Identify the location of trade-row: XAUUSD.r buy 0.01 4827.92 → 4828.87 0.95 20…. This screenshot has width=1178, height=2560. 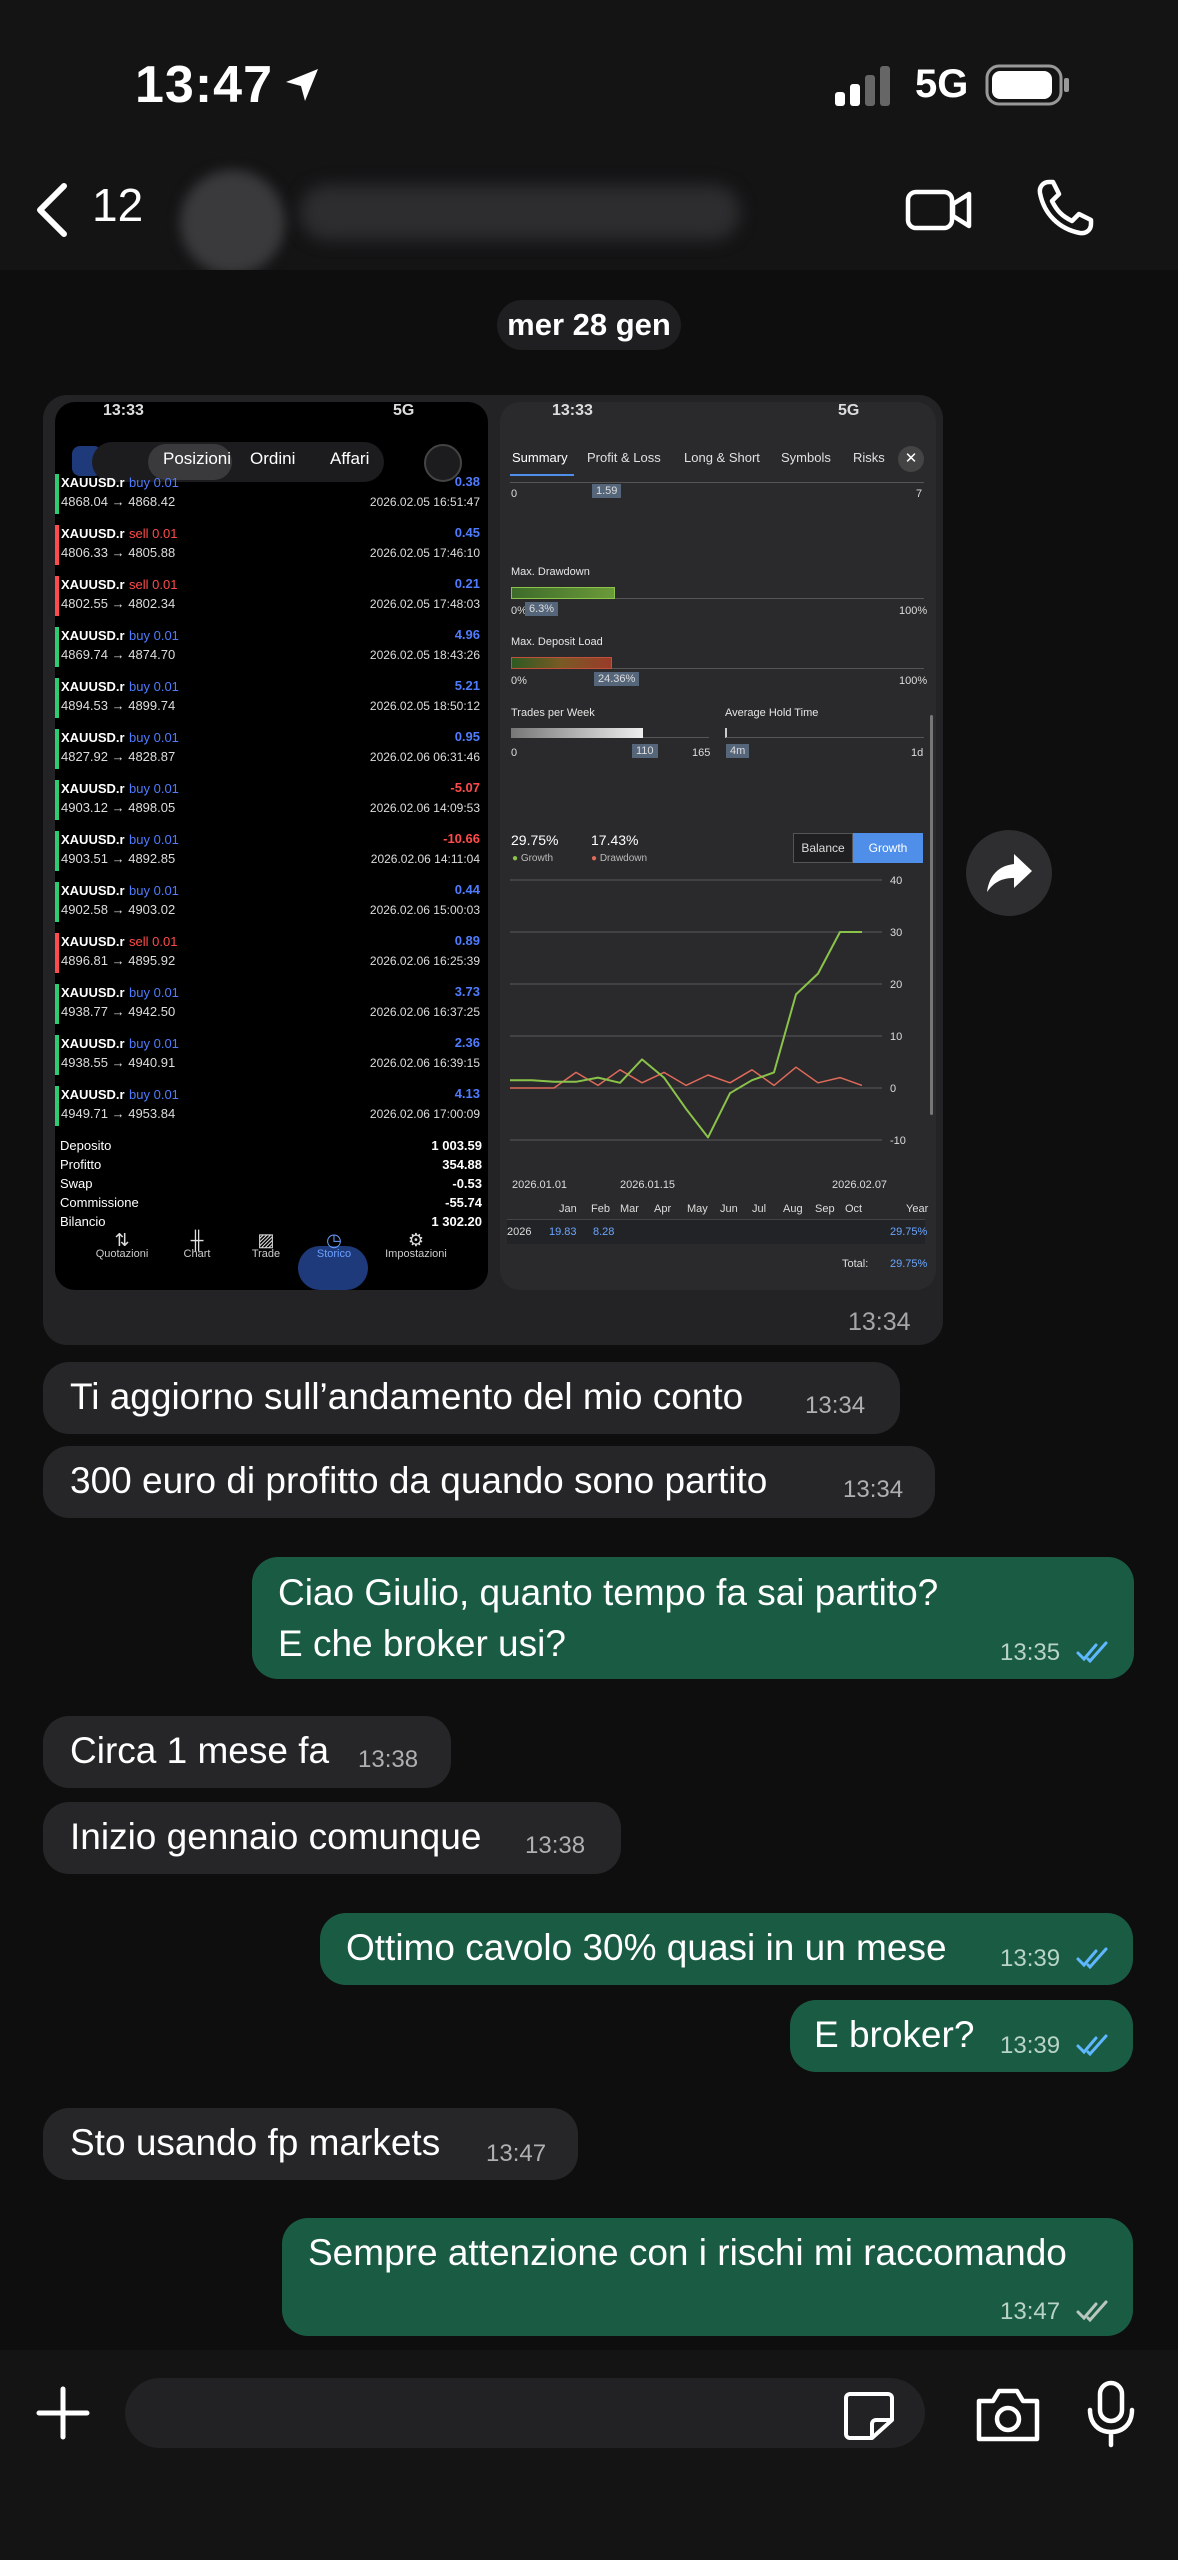
(272, 748).